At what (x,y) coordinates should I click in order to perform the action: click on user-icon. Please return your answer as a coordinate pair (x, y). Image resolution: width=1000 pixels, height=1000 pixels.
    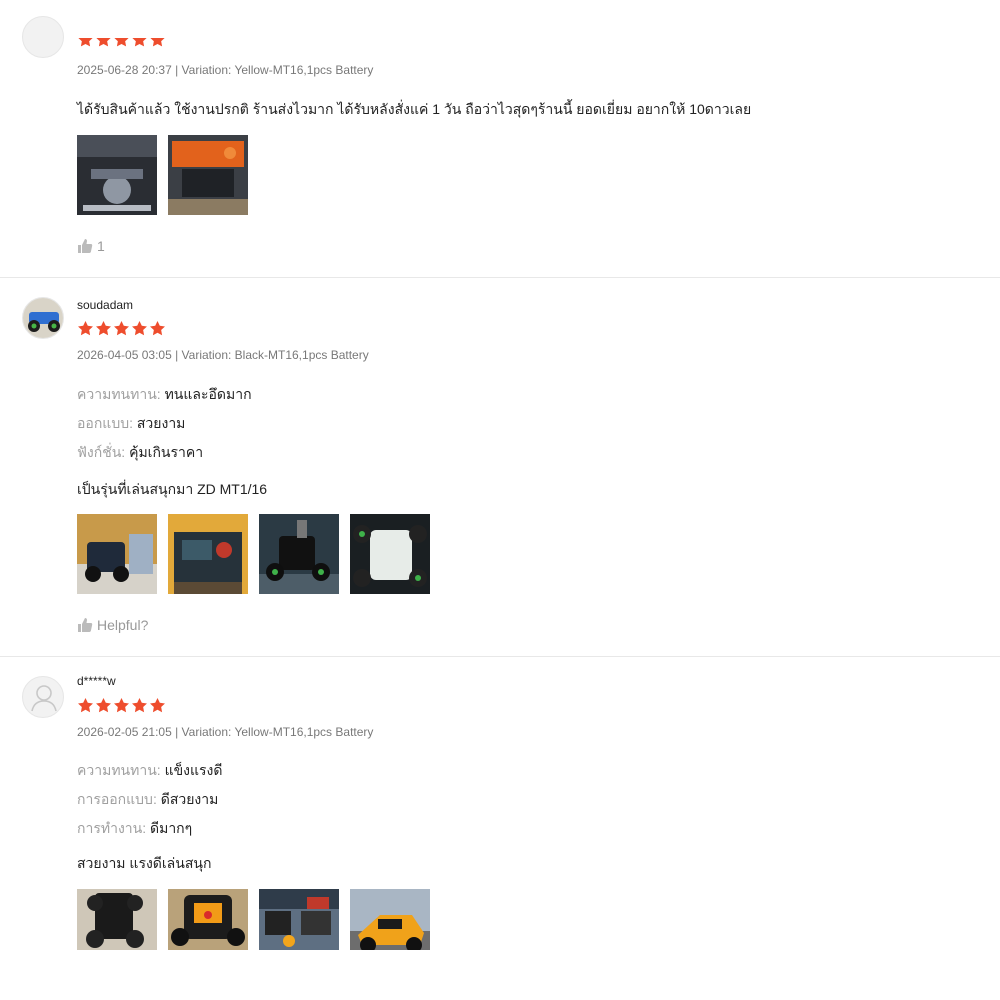
    Looking at the image, I should click on (44, 698).